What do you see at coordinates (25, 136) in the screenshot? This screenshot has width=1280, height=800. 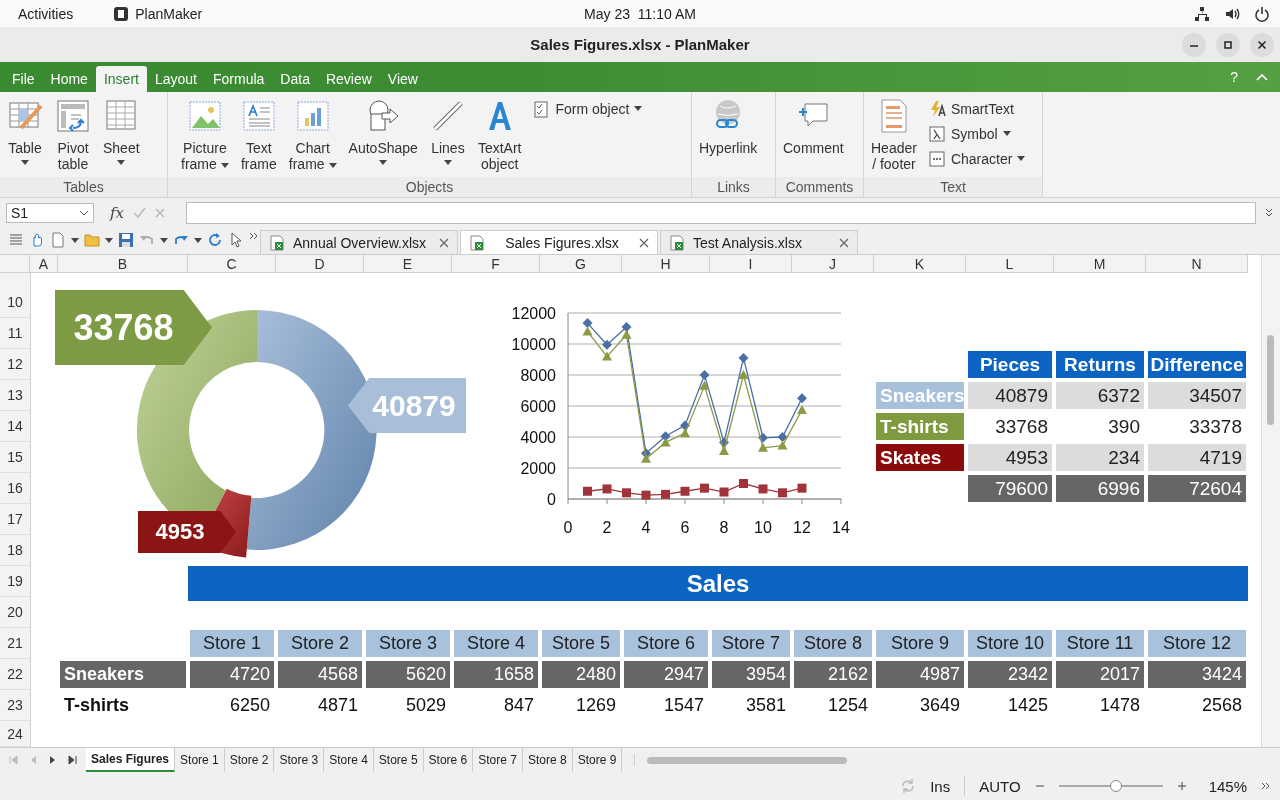 I see `ribbon-button: Table` at bounding box center [25, 136].